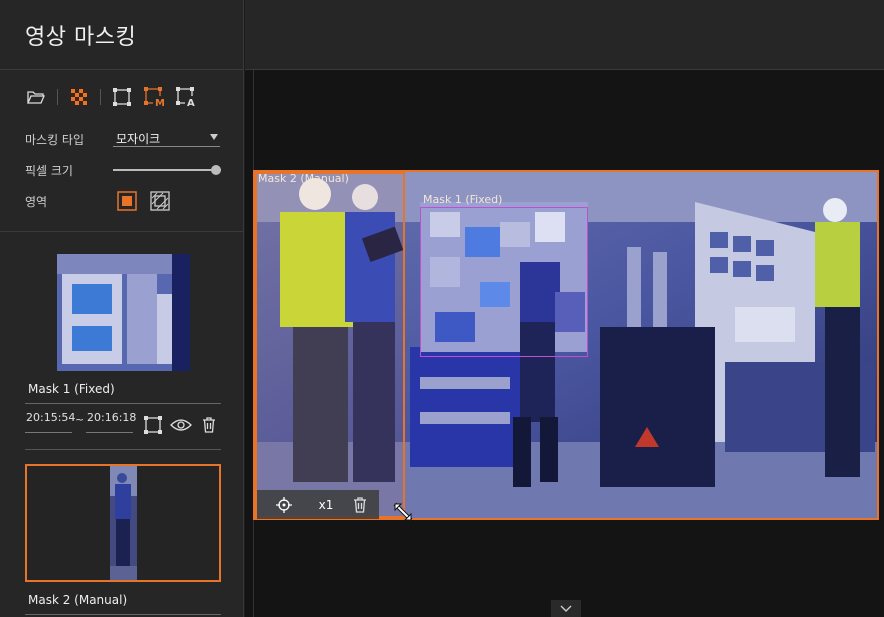 The image size is (884, 617). I want to click on mask1-label: Mask 1 (Fixed), so click(123, 393).